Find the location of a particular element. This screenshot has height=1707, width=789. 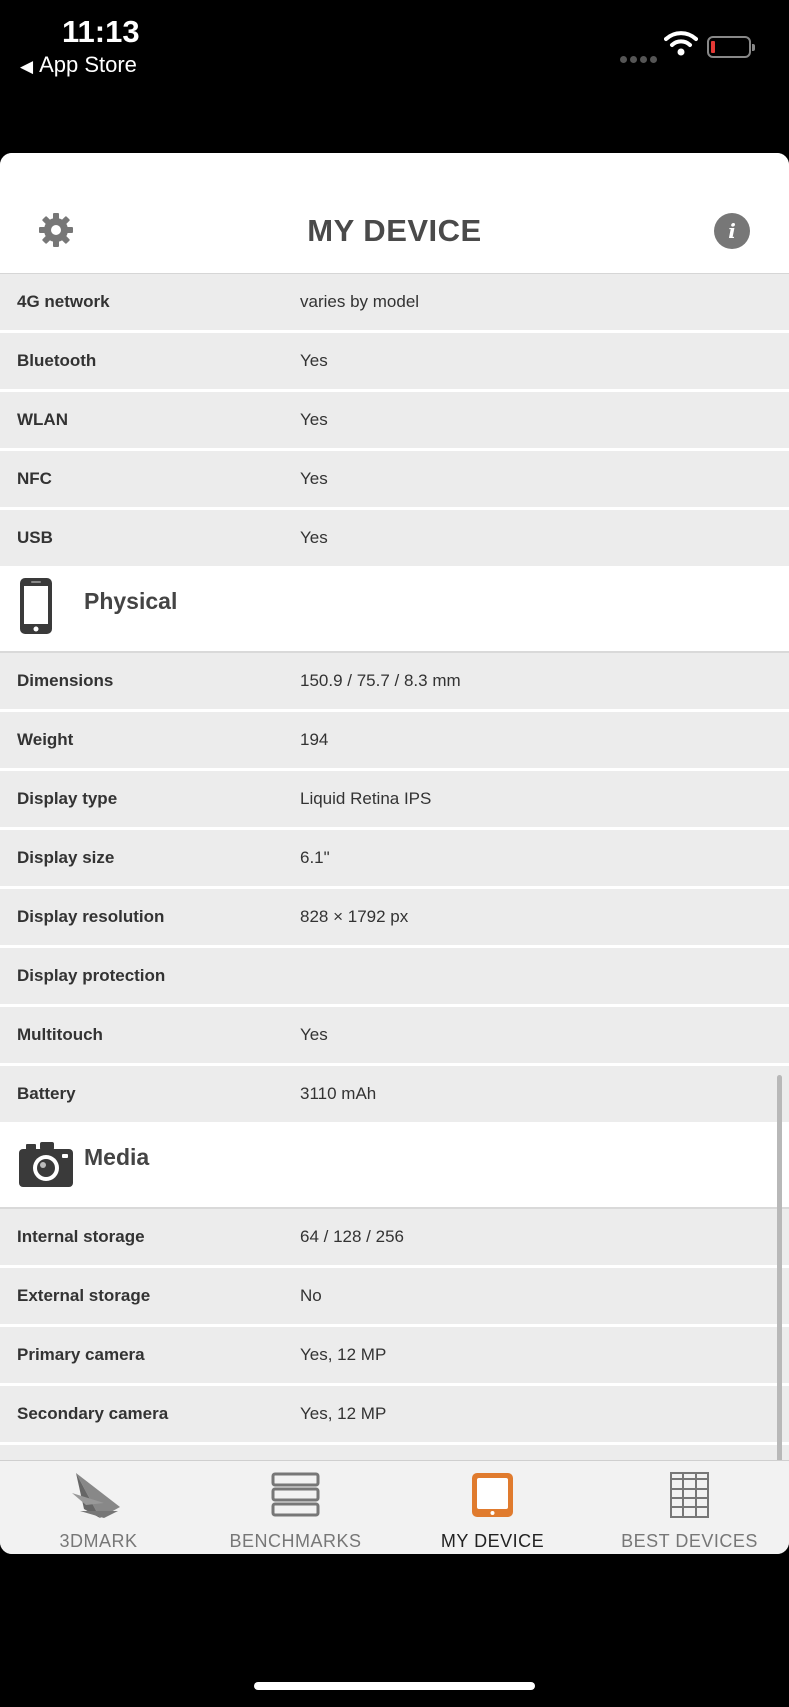

home-indicator is located at coordinates (394, 1686).